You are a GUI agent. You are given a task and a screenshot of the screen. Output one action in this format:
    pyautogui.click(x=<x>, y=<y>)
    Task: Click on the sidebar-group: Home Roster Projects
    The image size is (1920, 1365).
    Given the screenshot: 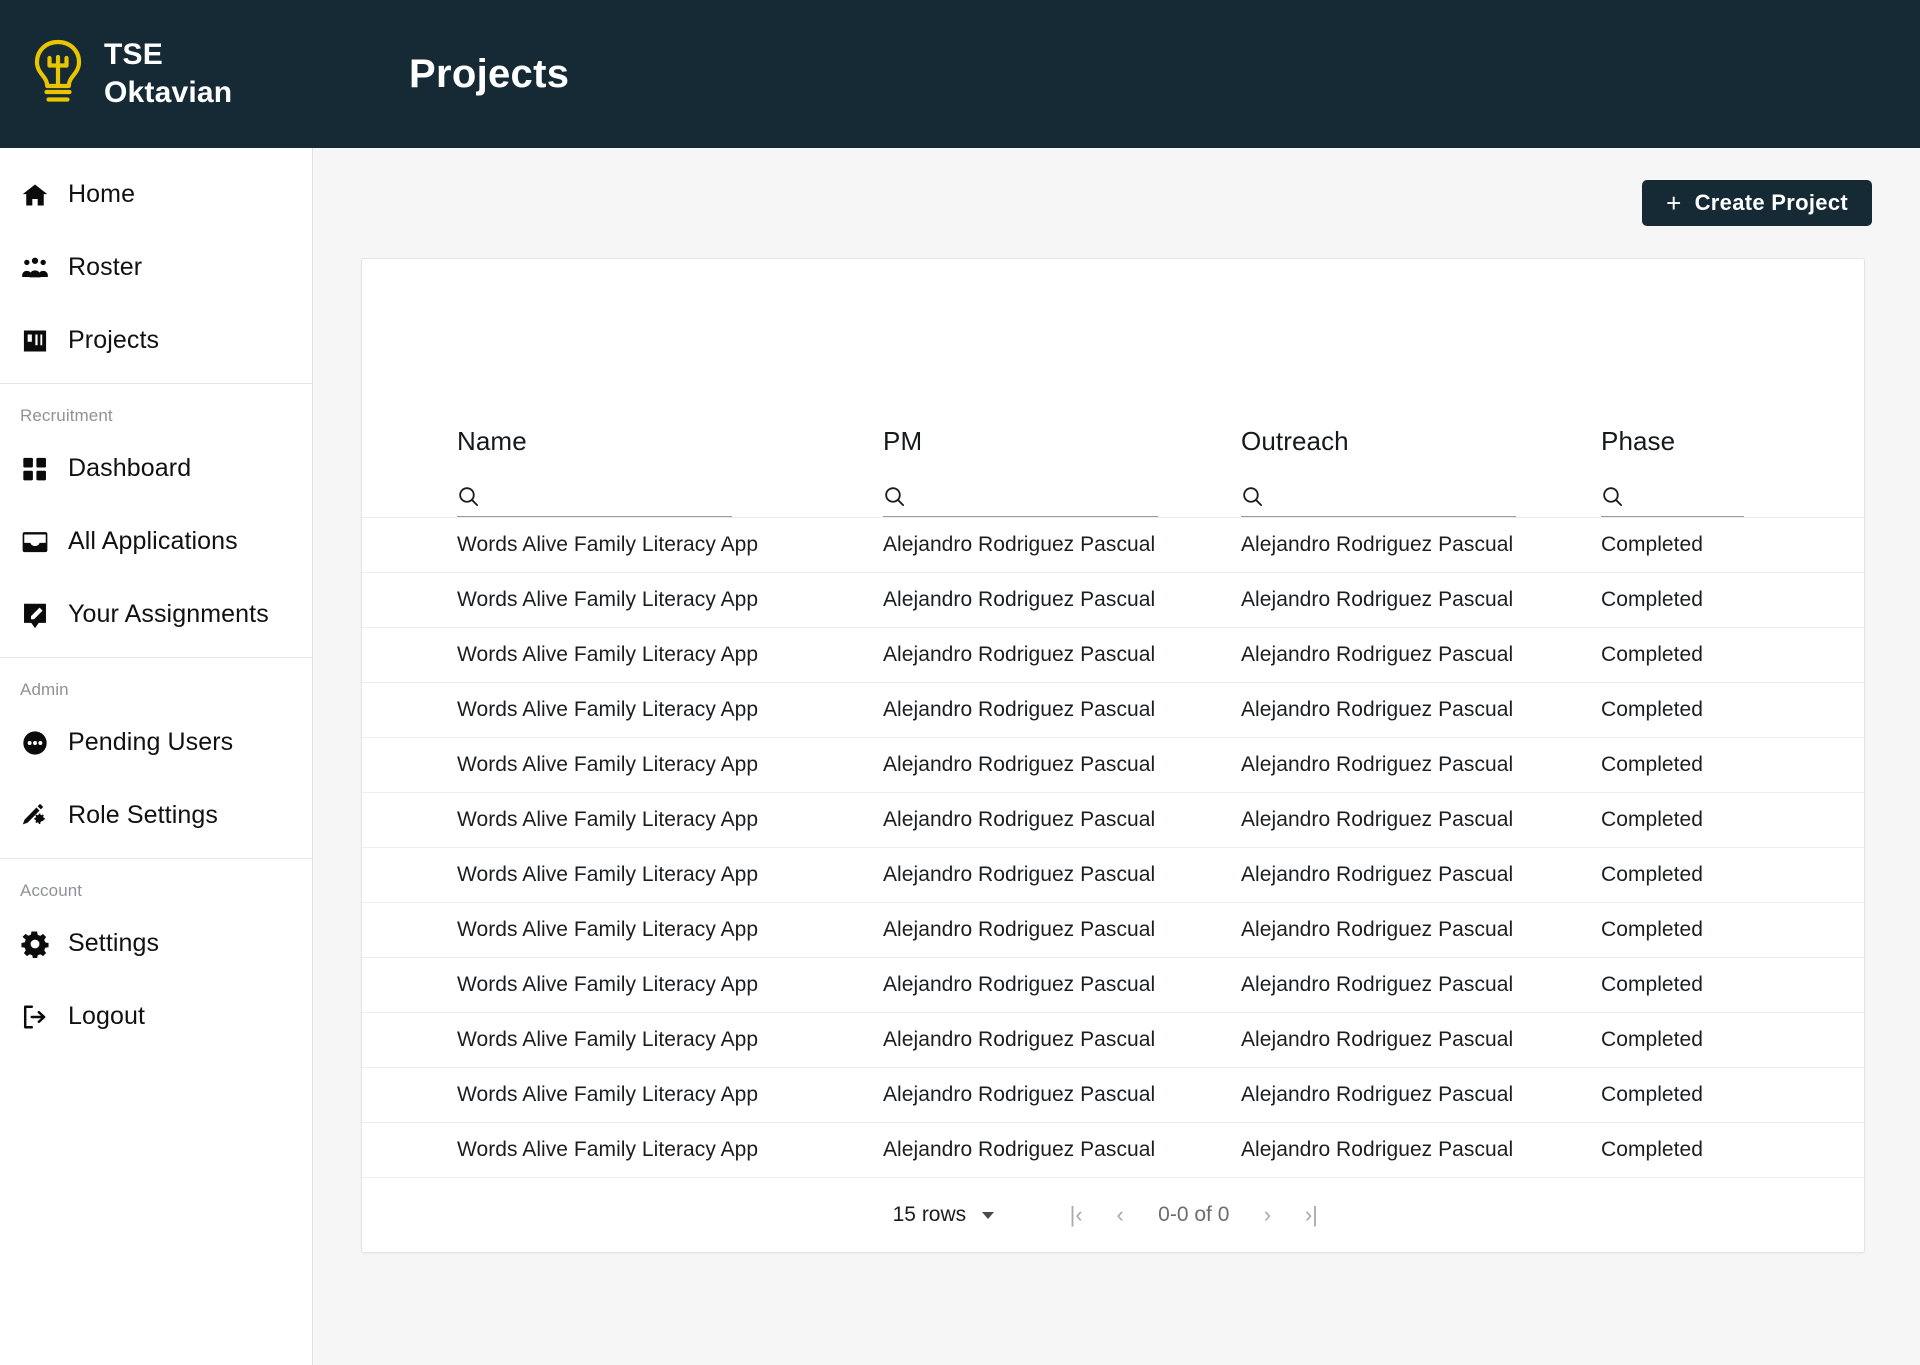 What is the action you would take?
    pyautogui.click(x=156, y=270)
    